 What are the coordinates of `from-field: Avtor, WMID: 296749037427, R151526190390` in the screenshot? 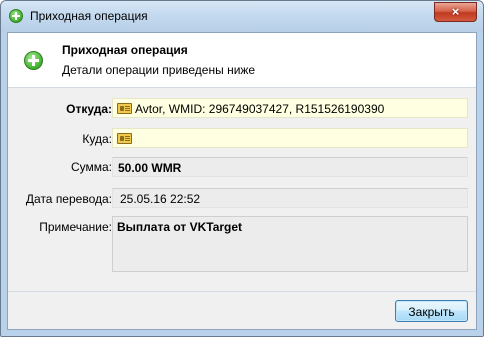 It's located at (290, 108).